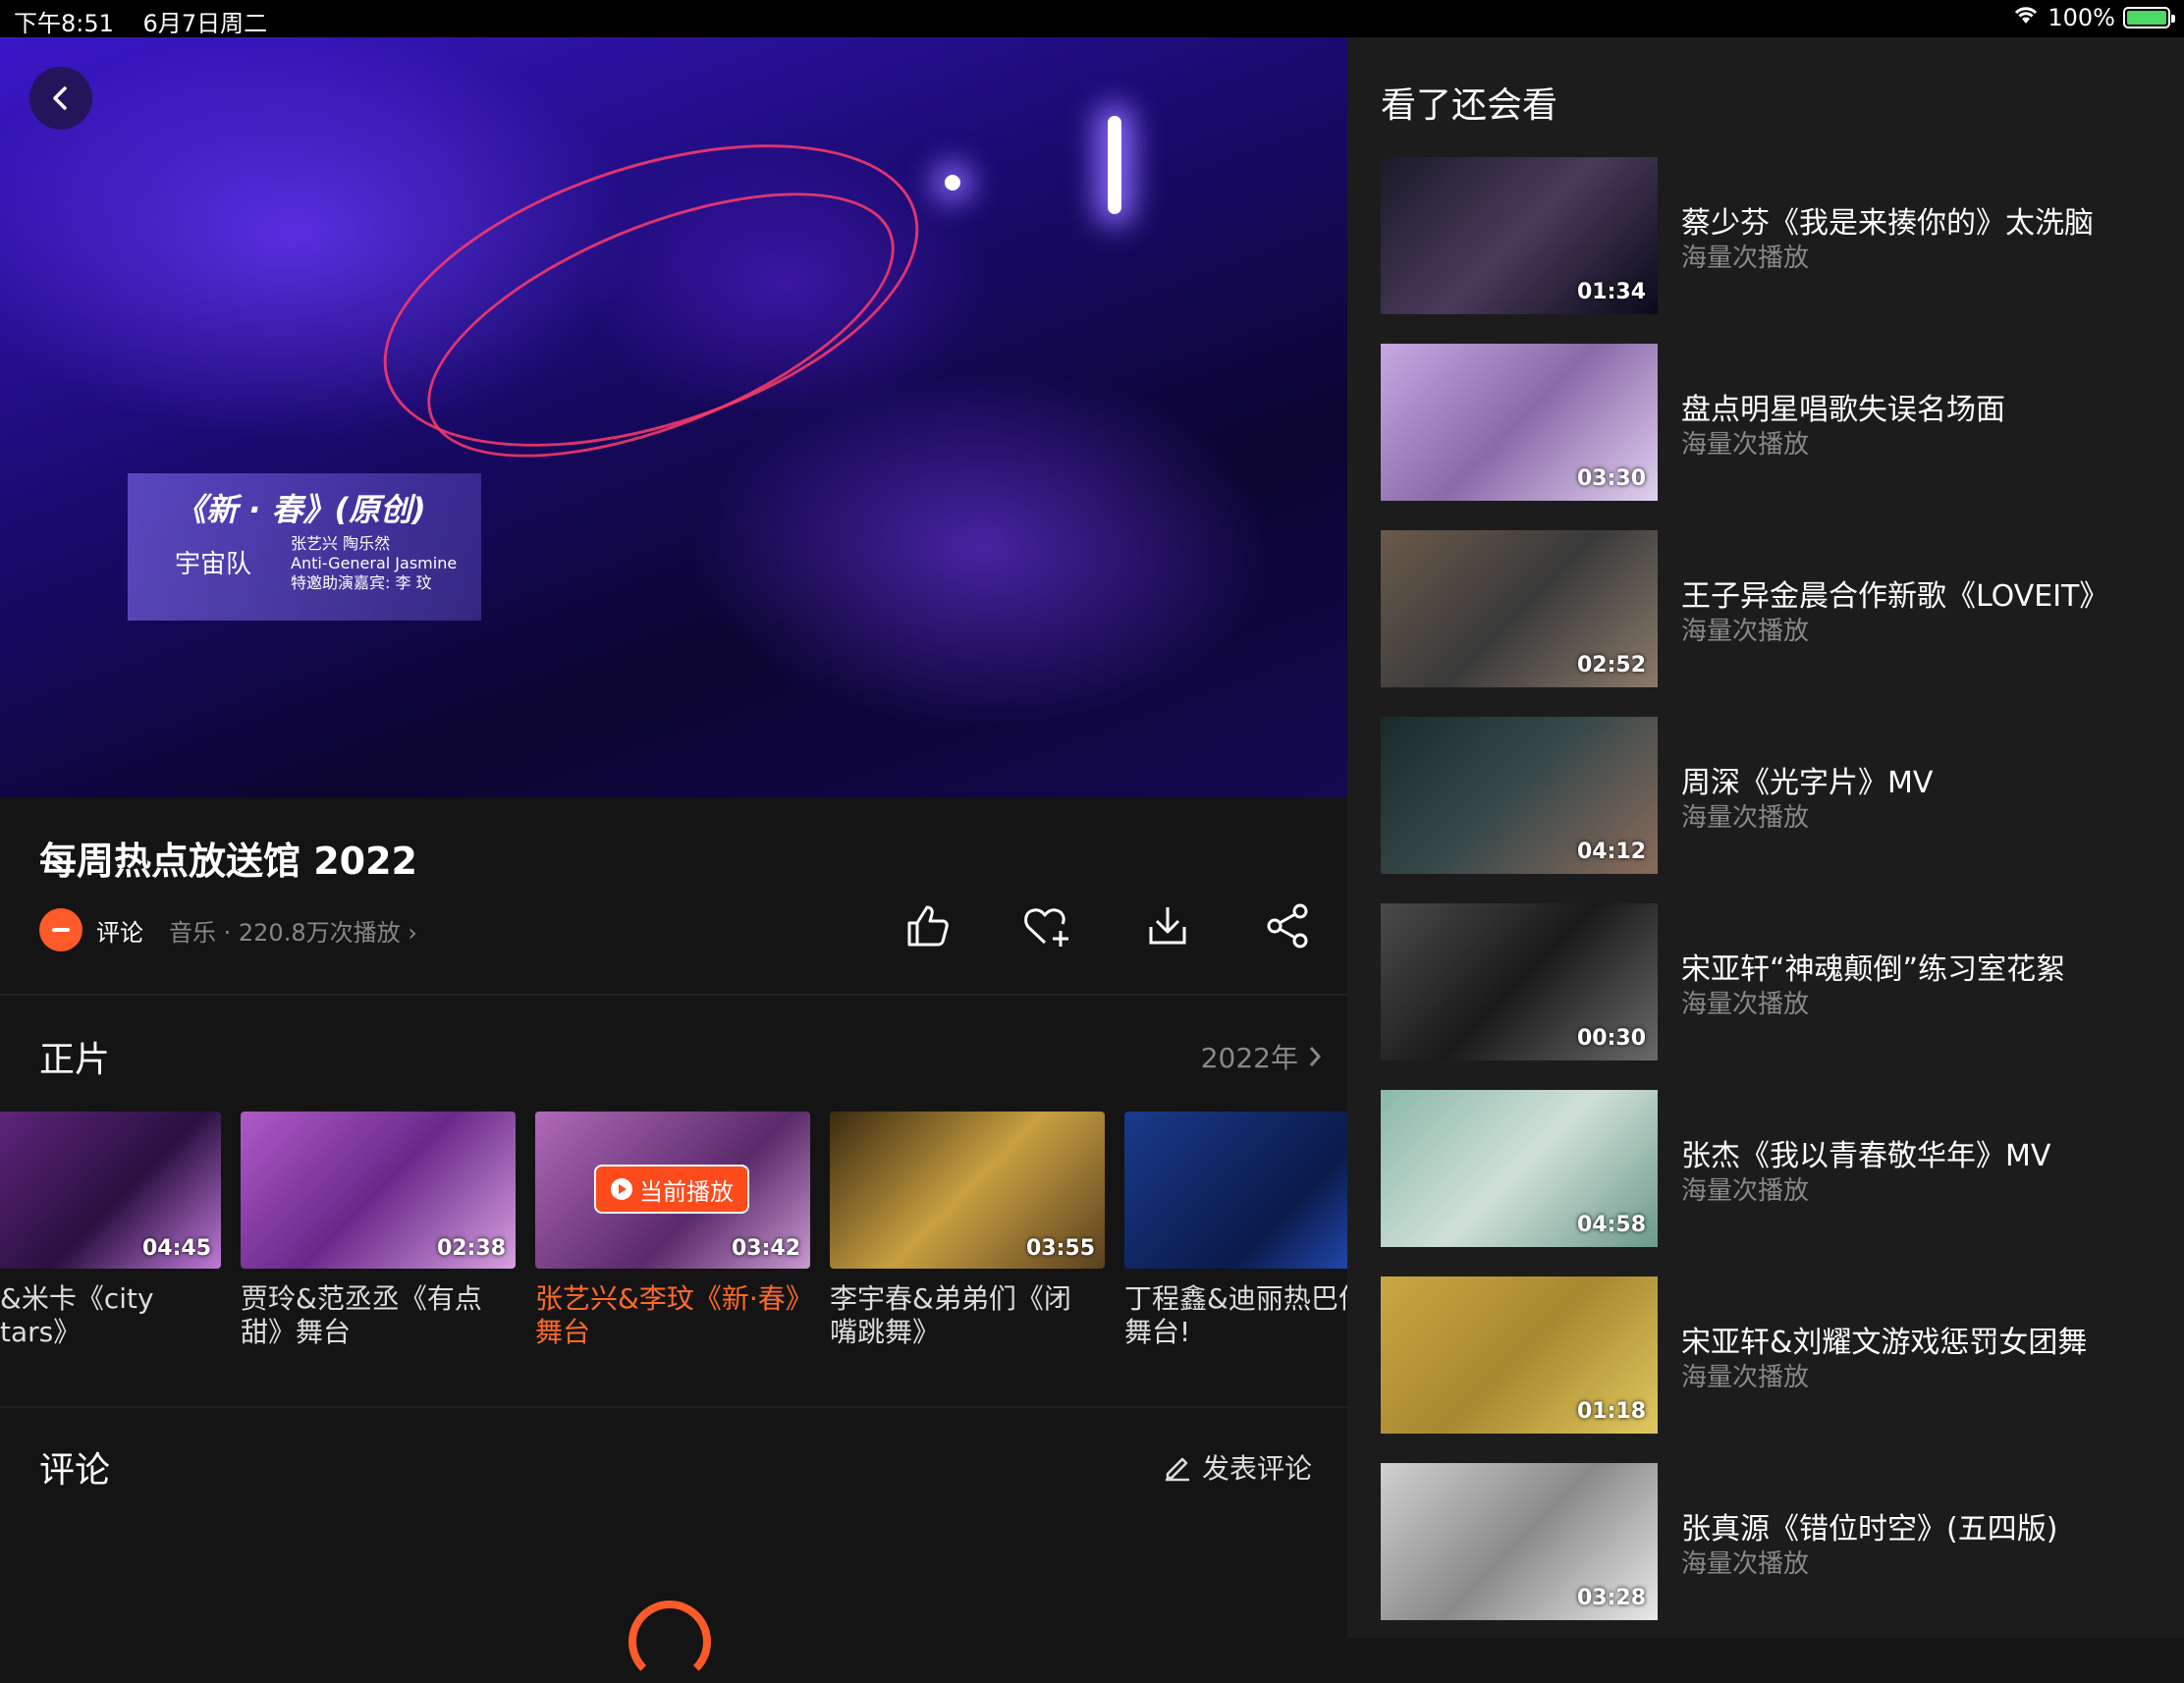 This screenshot has height=1683, width=2184. What do you see at coordinates (1843, 410) in the screenshot?
I see `recommendation-title: 盘点明星唱歌失误名场面` at bounding box center [1843, 410].